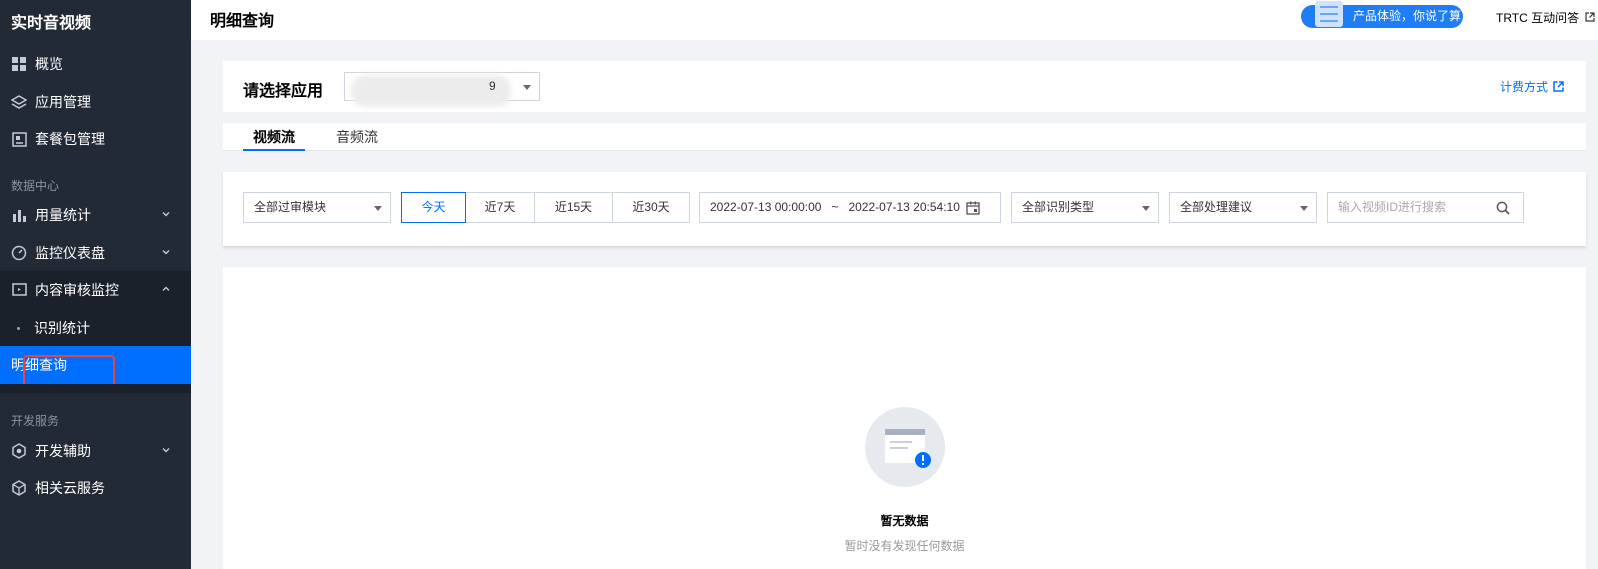  What do you see at coordinates (35, 421) in the screenshot?
I see `section-label-dev-services: 开发服务` at bounding box center [35, 421].